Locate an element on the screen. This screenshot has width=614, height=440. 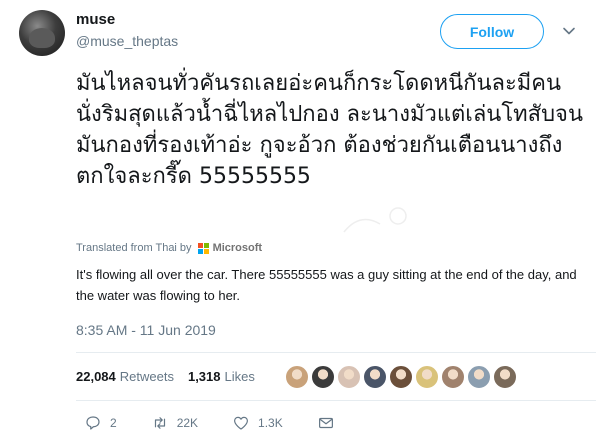
reply-count: 2 is located at coordinates (113, 423).